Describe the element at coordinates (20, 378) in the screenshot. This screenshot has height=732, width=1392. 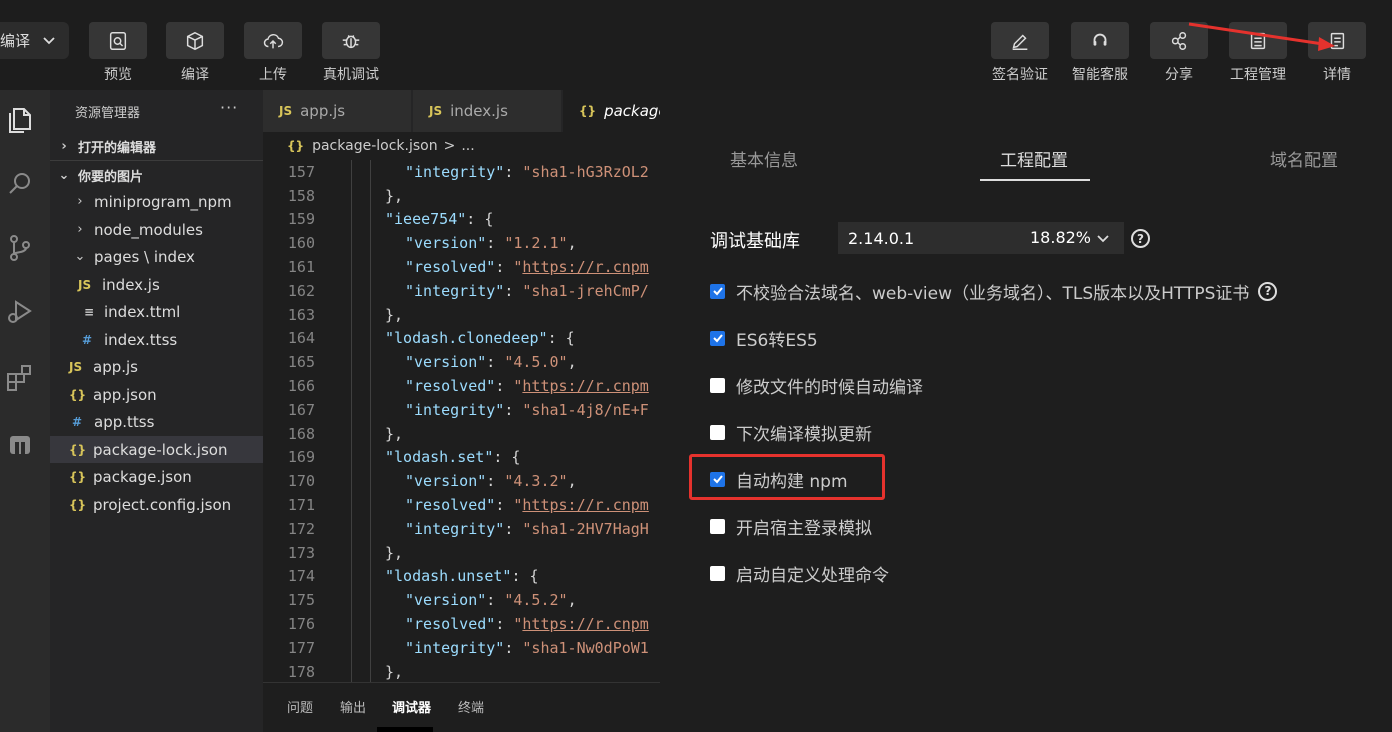
I see `extensions-icon` at that location.